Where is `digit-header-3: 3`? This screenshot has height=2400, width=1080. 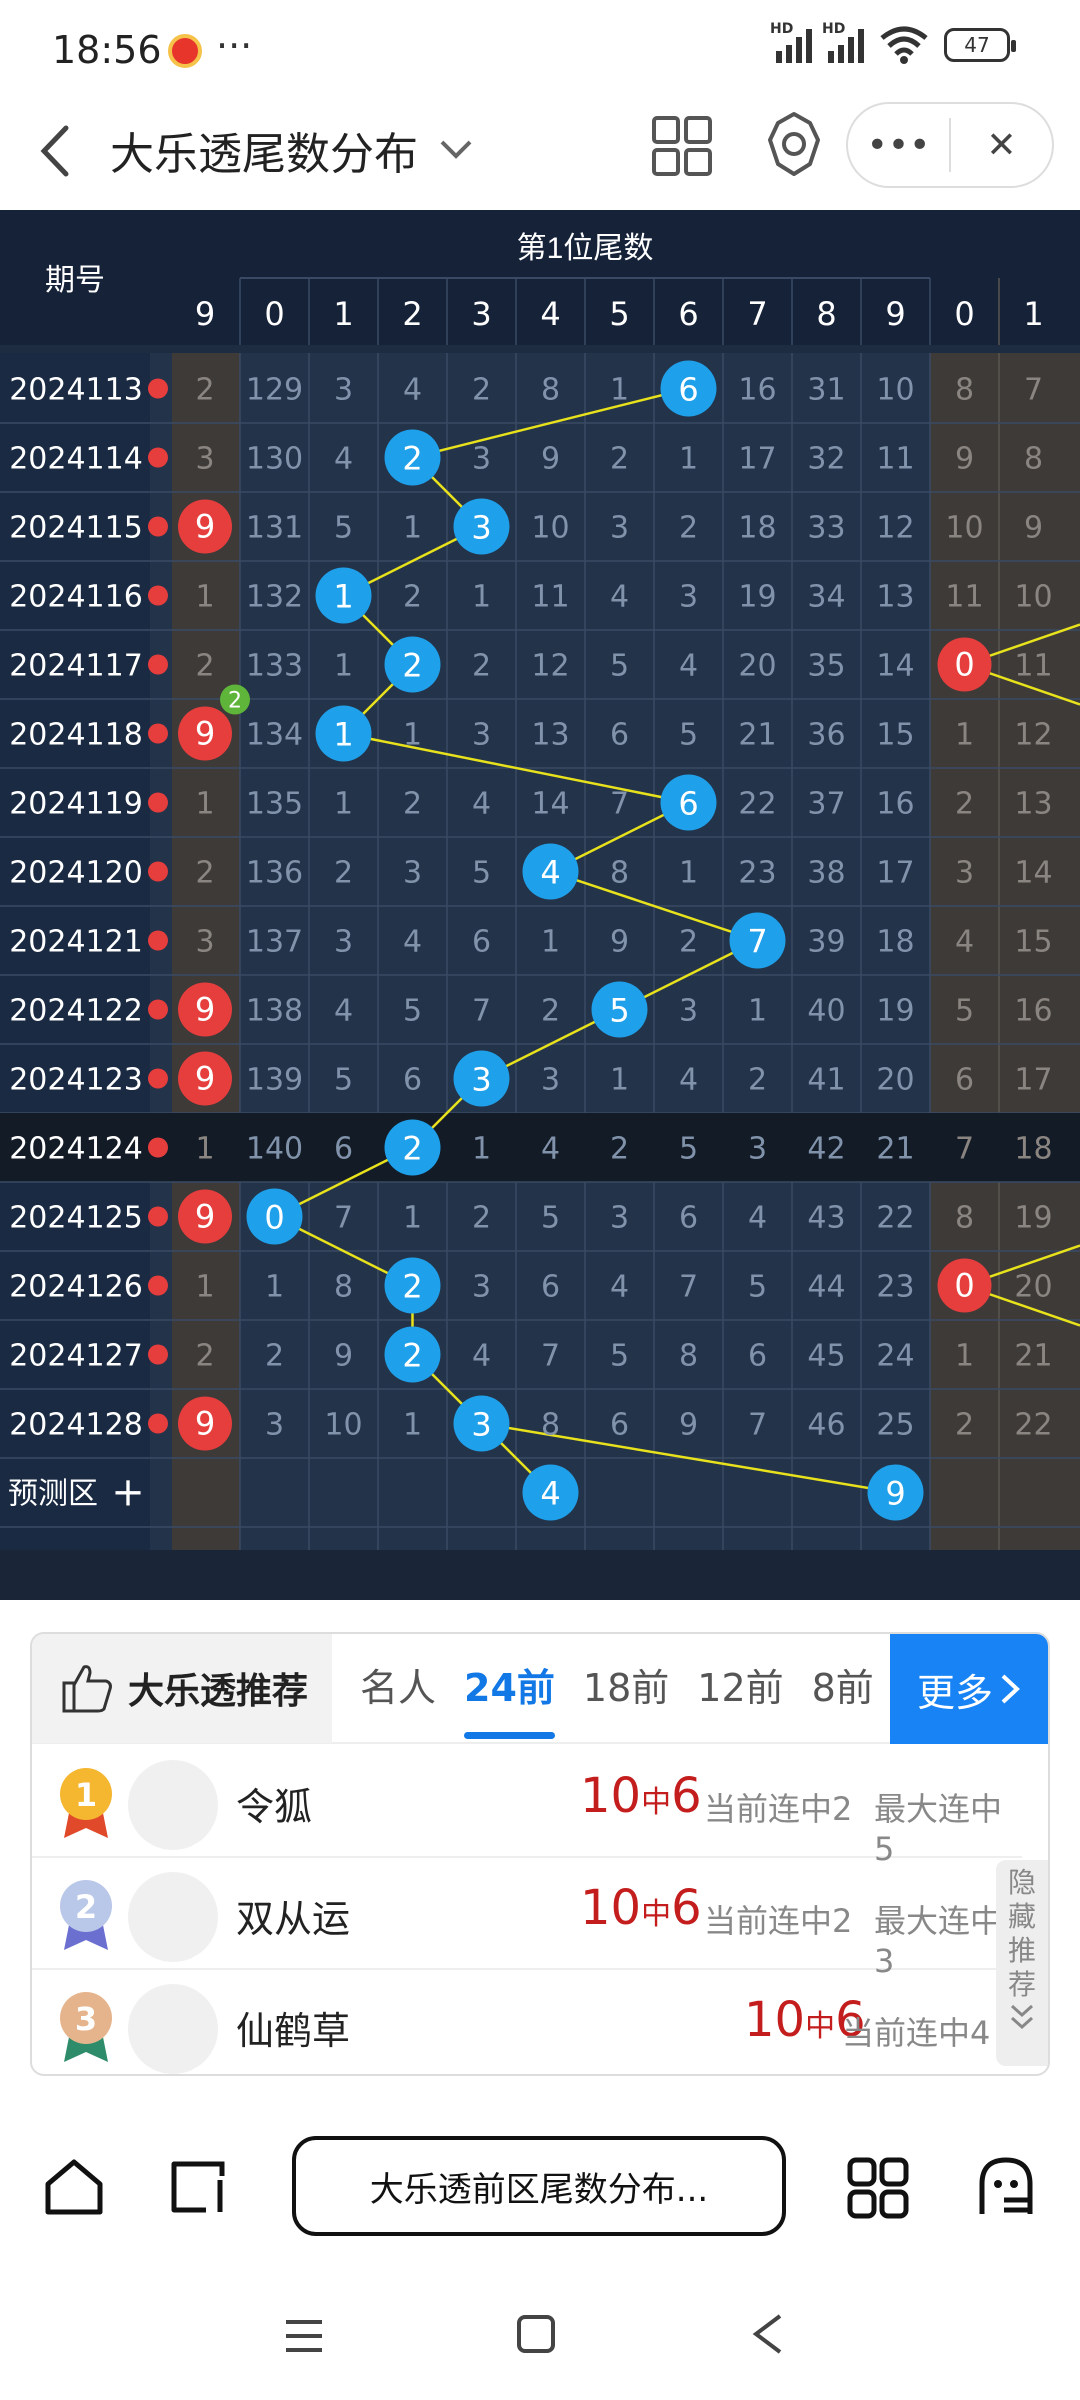 digit-header-3: 3 is located at coordinates (481, 314).